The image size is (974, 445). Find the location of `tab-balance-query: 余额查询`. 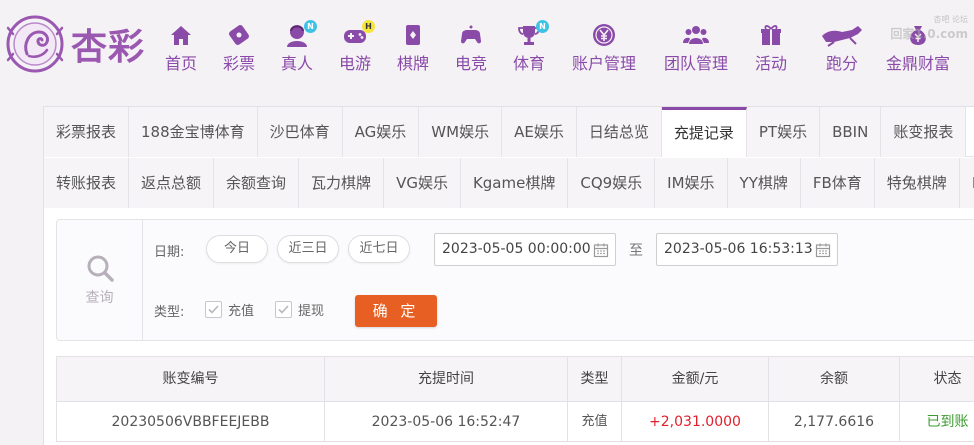

tab-balance-query: 余额查询 is located at coordinates (257, 183).